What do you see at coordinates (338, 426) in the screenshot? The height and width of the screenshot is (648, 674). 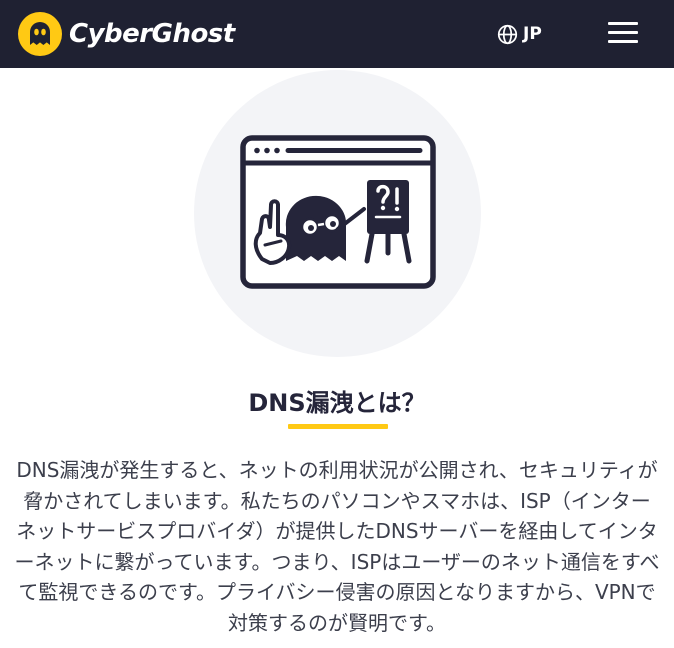 I see `heading-underline` at bounding box center [338, 426].